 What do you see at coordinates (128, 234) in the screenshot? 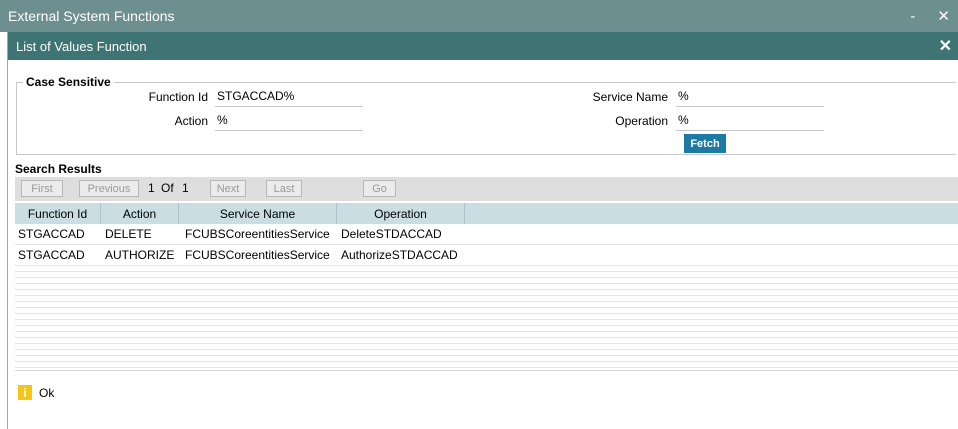
I see `cell-action: DELETE` at bounding box center [128, 234].